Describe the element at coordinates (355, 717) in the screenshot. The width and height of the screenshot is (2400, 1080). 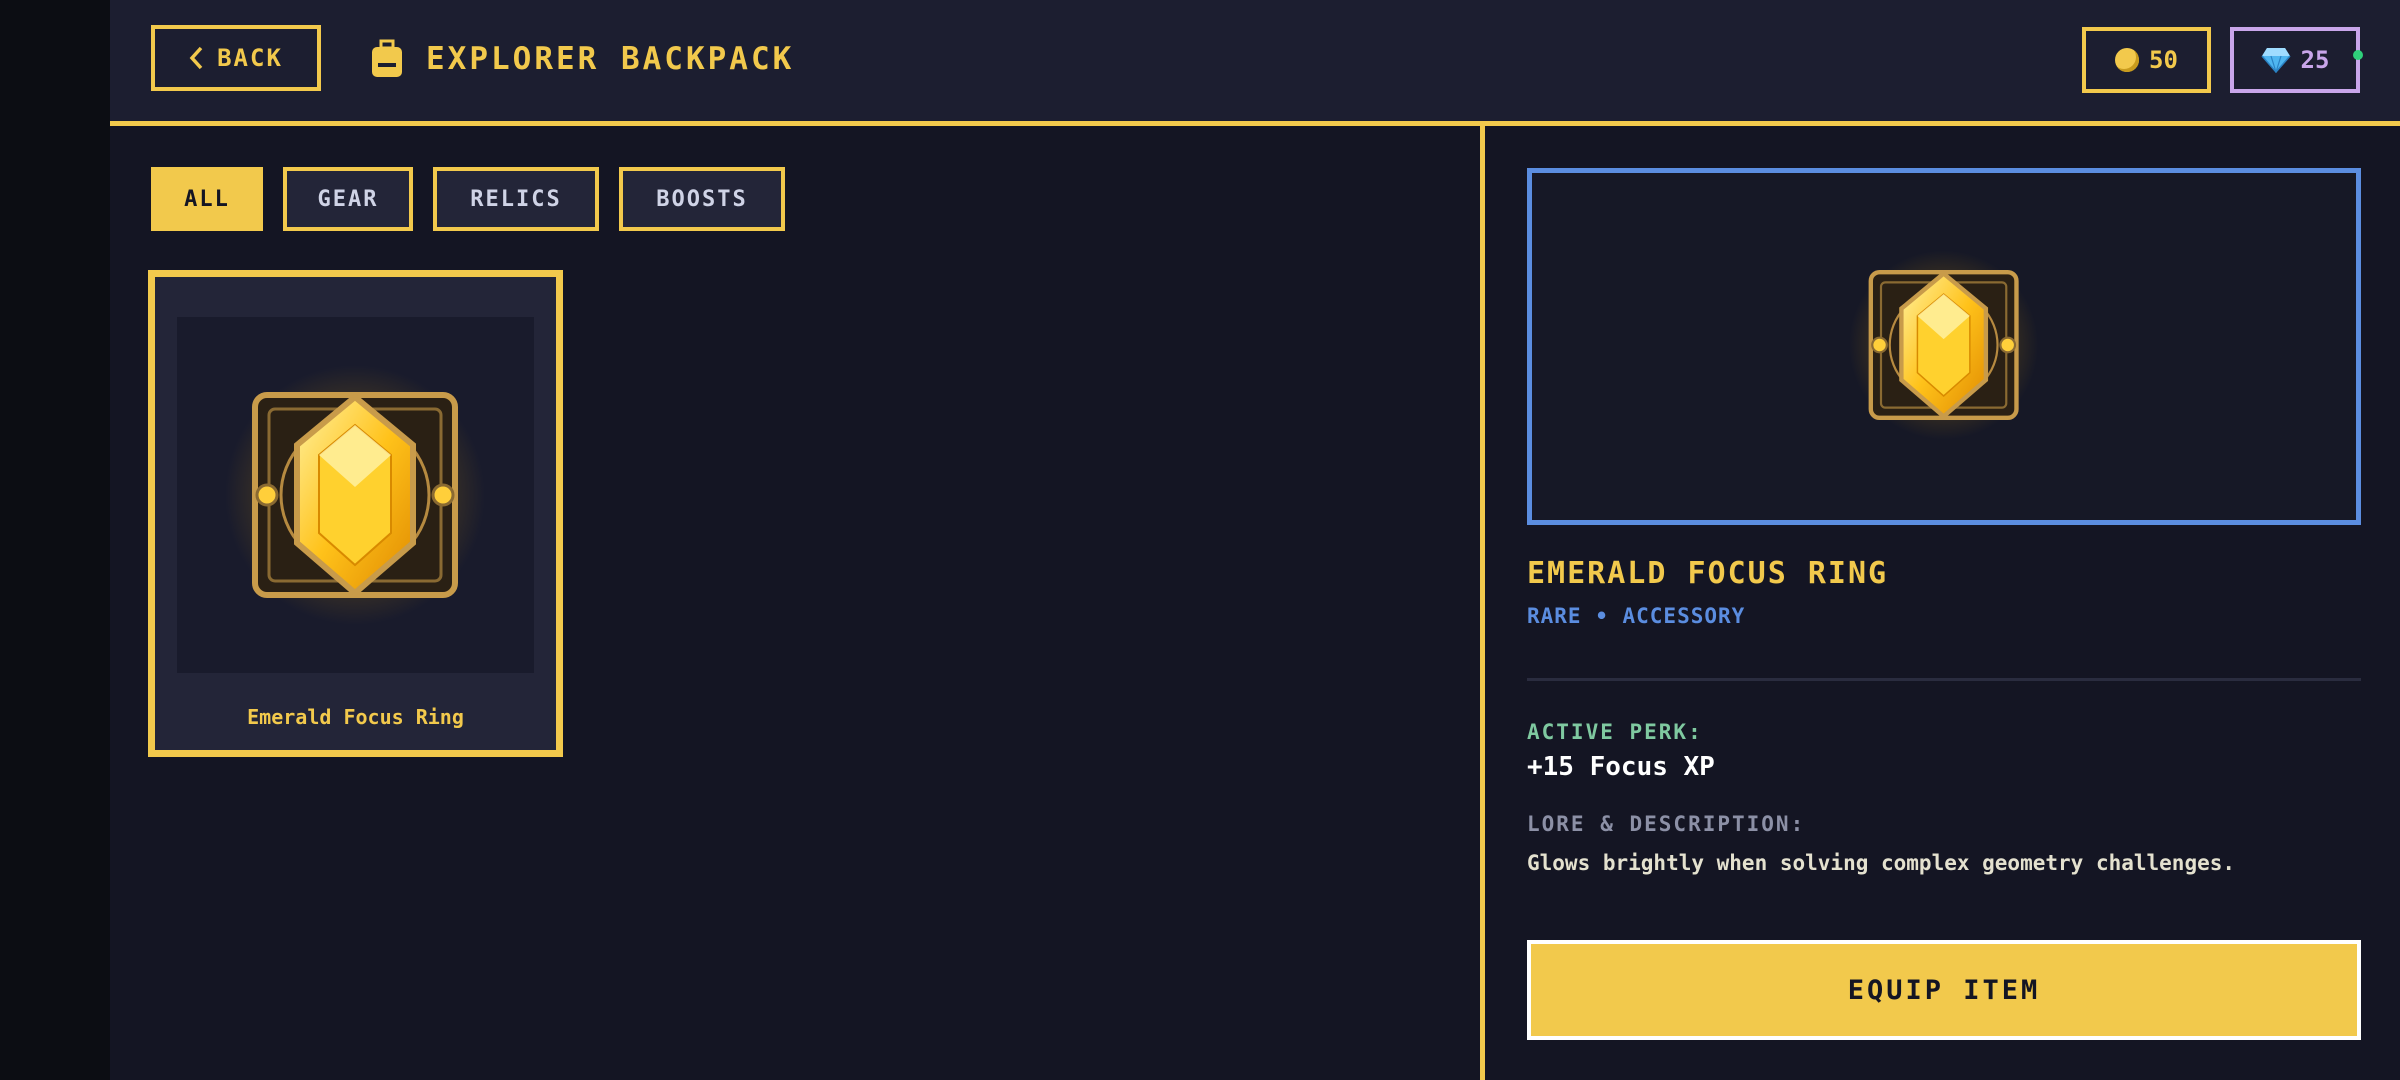
I see `item-name-label: Emerald Focus Ring` at that location.